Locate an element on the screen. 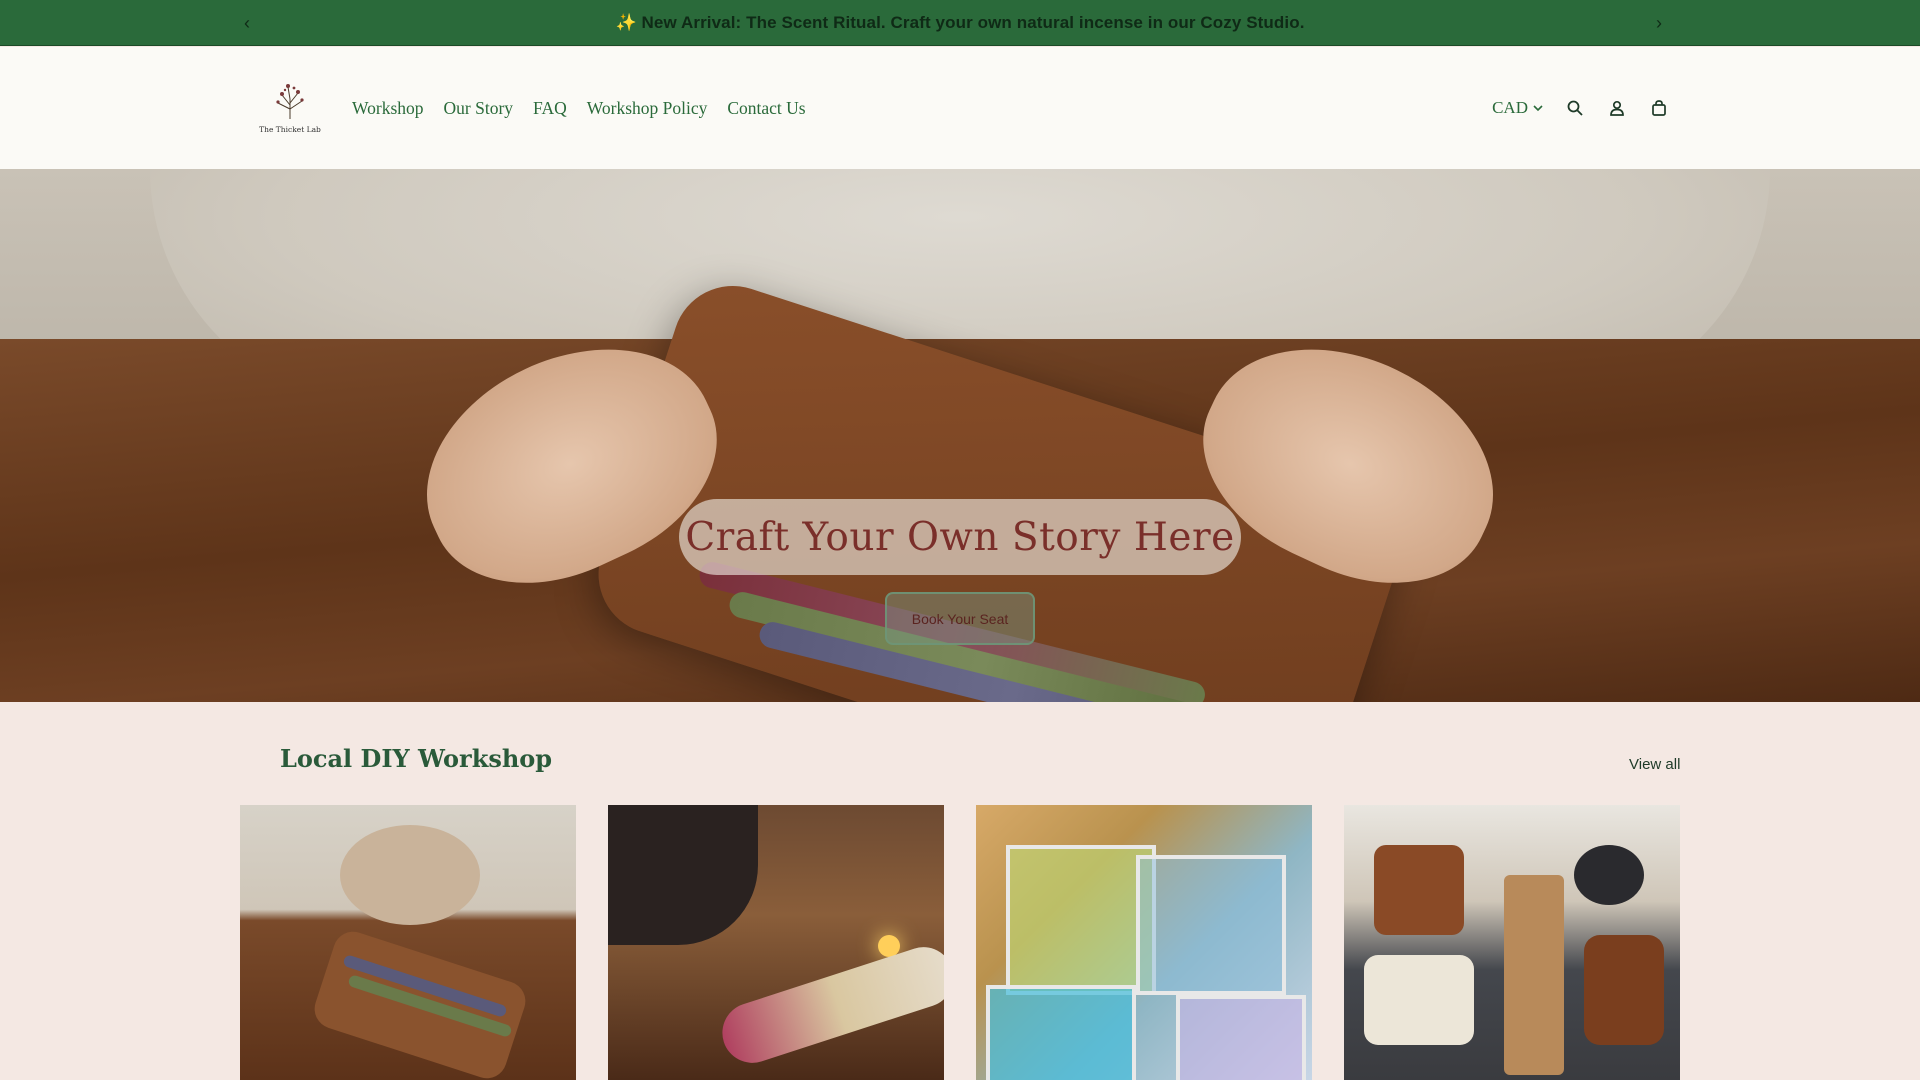 The height and width of the screenshot is (1080, 1920). logo-text: The Thicket Lab is located at coordinates (290, 129).